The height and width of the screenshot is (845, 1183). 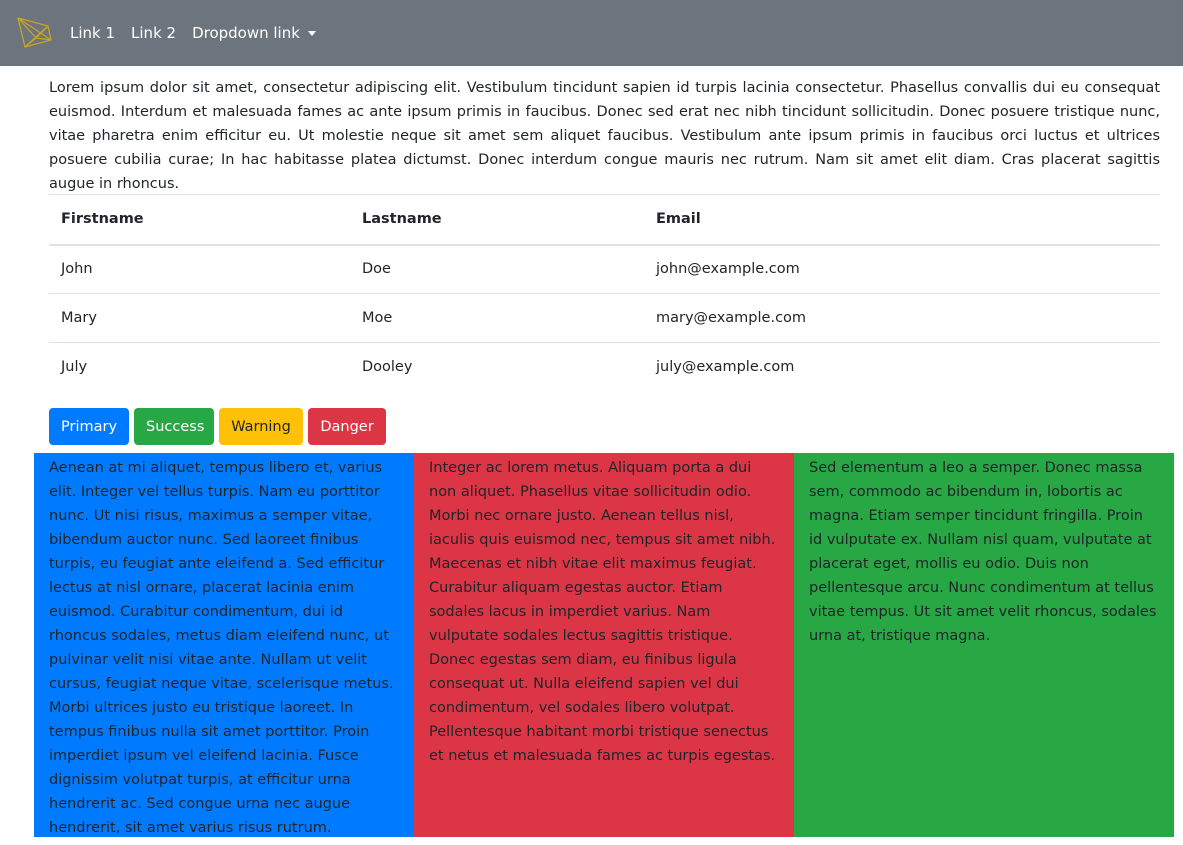 I want to click on cell-firstname: July, so click(x=199, y=367).